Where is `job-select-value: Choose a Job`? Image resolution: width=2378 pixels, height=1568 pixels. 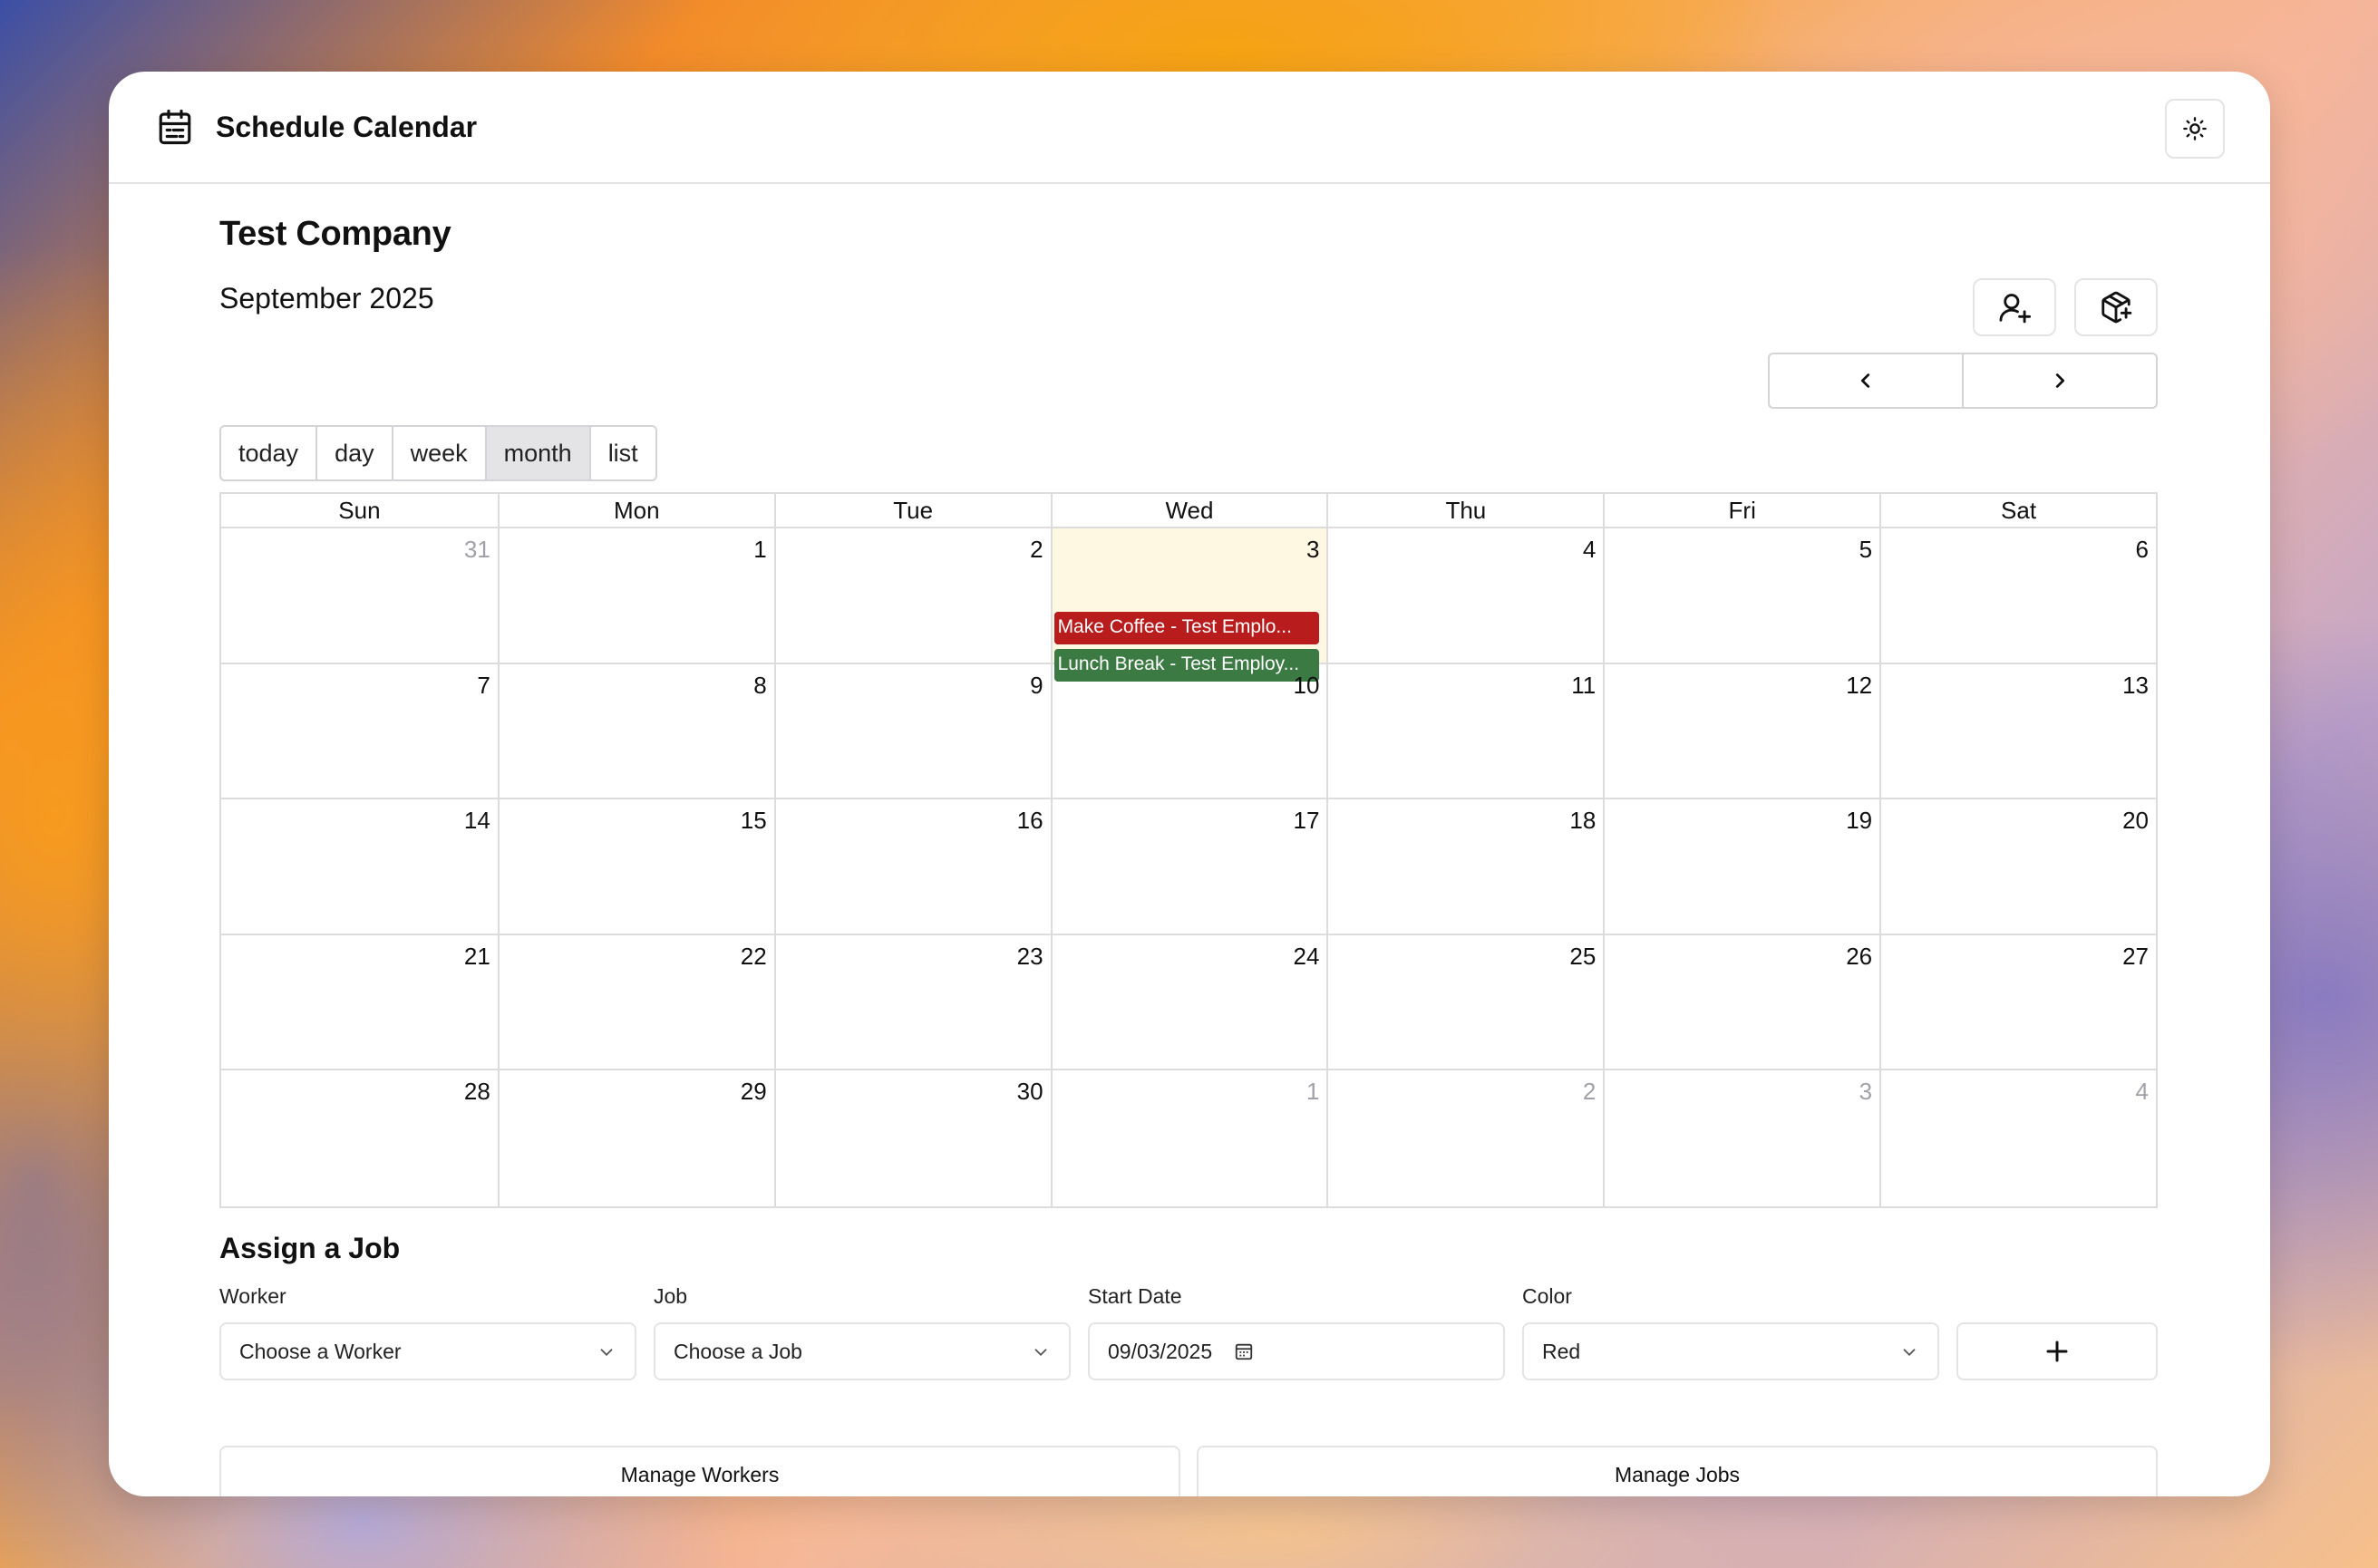 job-select-value: Choose a Job is located at coordinates (738, 1351).